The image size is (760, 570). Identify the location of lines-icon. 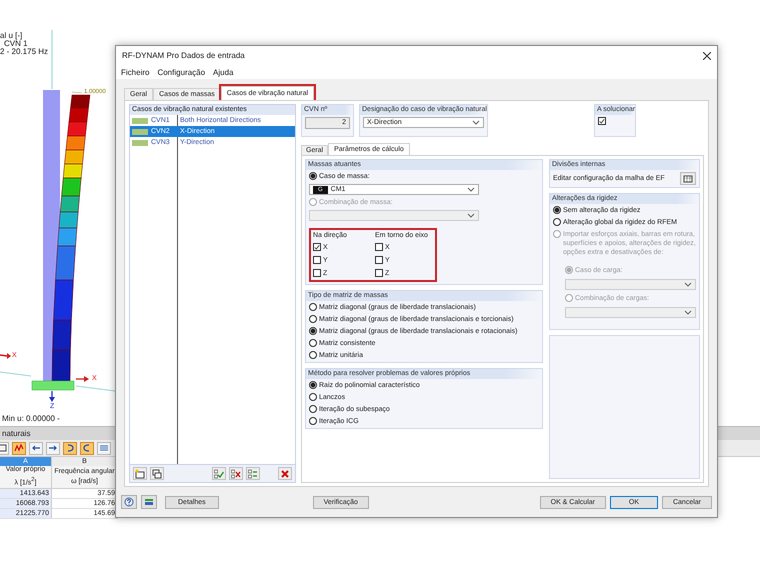
(104, 448).